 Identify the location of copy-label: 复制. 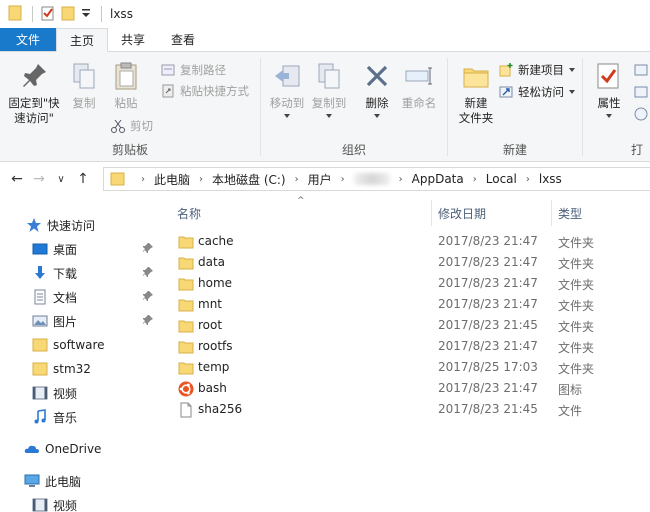
(84, 103).